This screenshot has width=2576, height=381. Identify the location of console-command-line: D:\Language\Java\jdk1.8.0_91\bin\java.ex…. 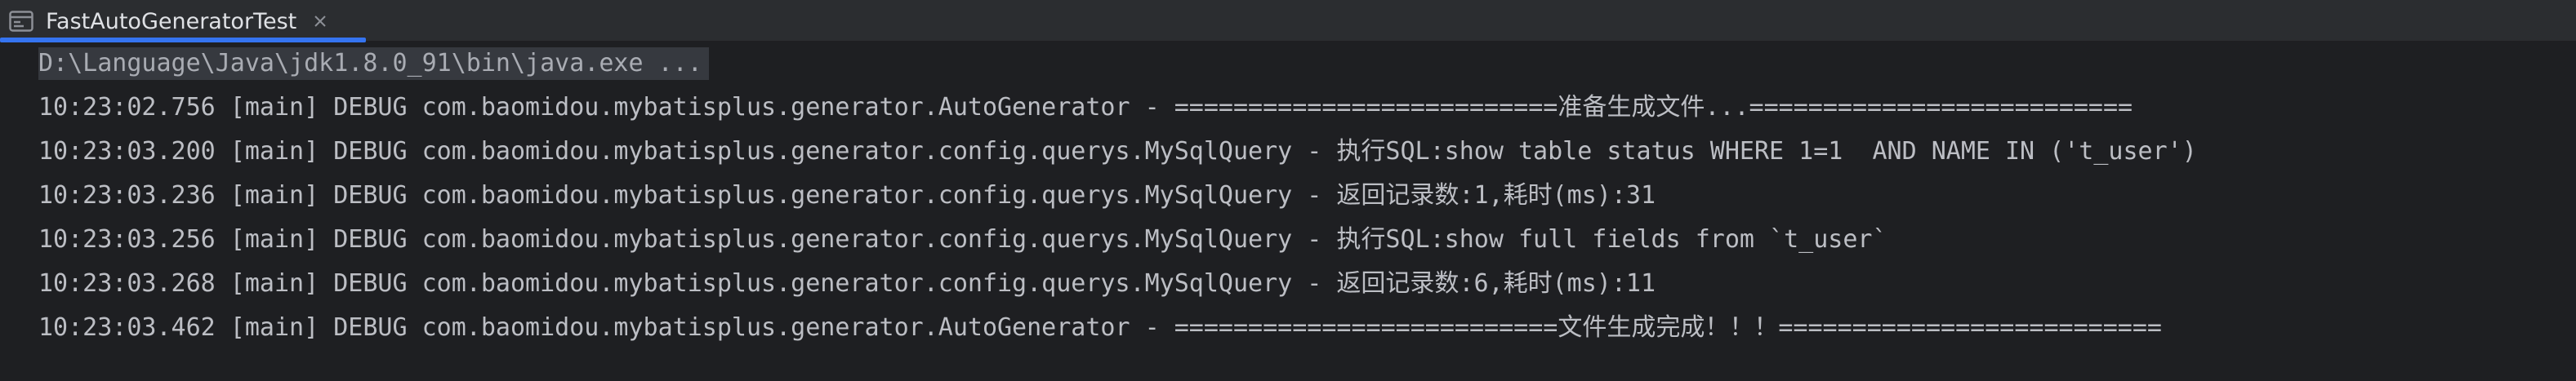
(373, 63).